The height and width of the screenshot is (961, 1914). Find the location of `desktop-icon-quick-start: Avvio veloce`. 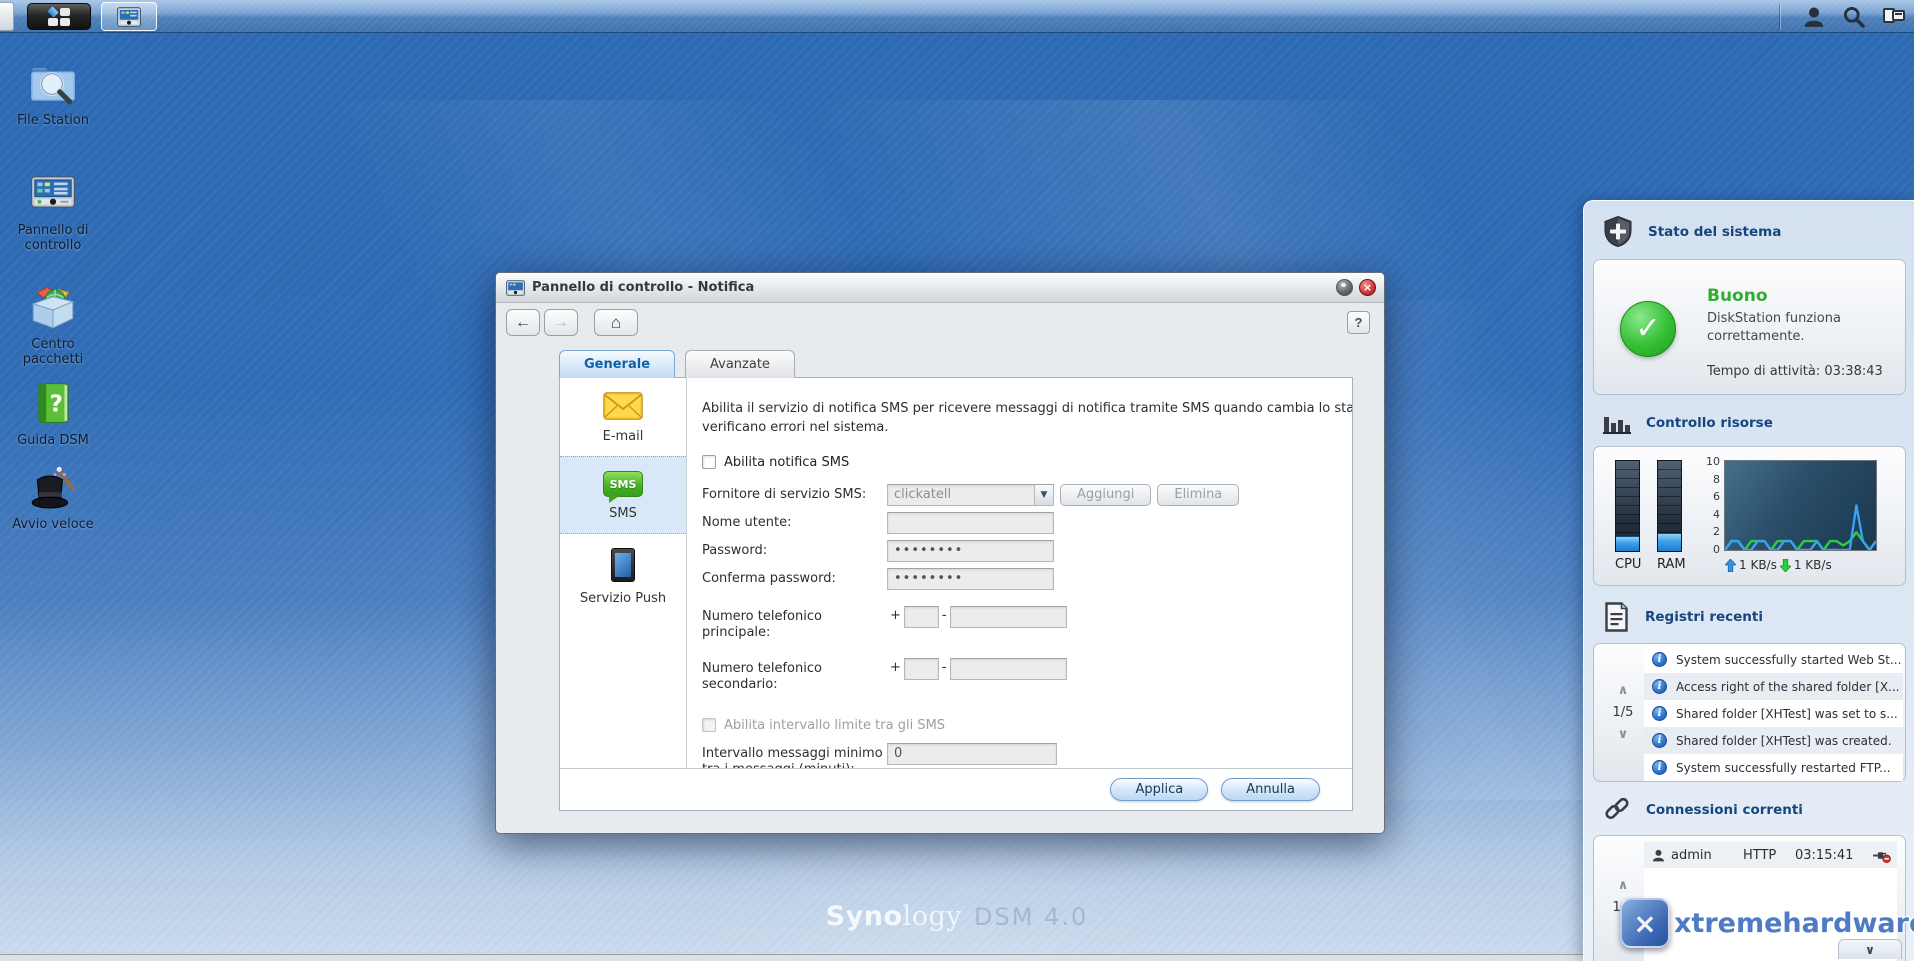

desktop-icon-quick-start: Avvio veloce is located at coordinates (53, 498).